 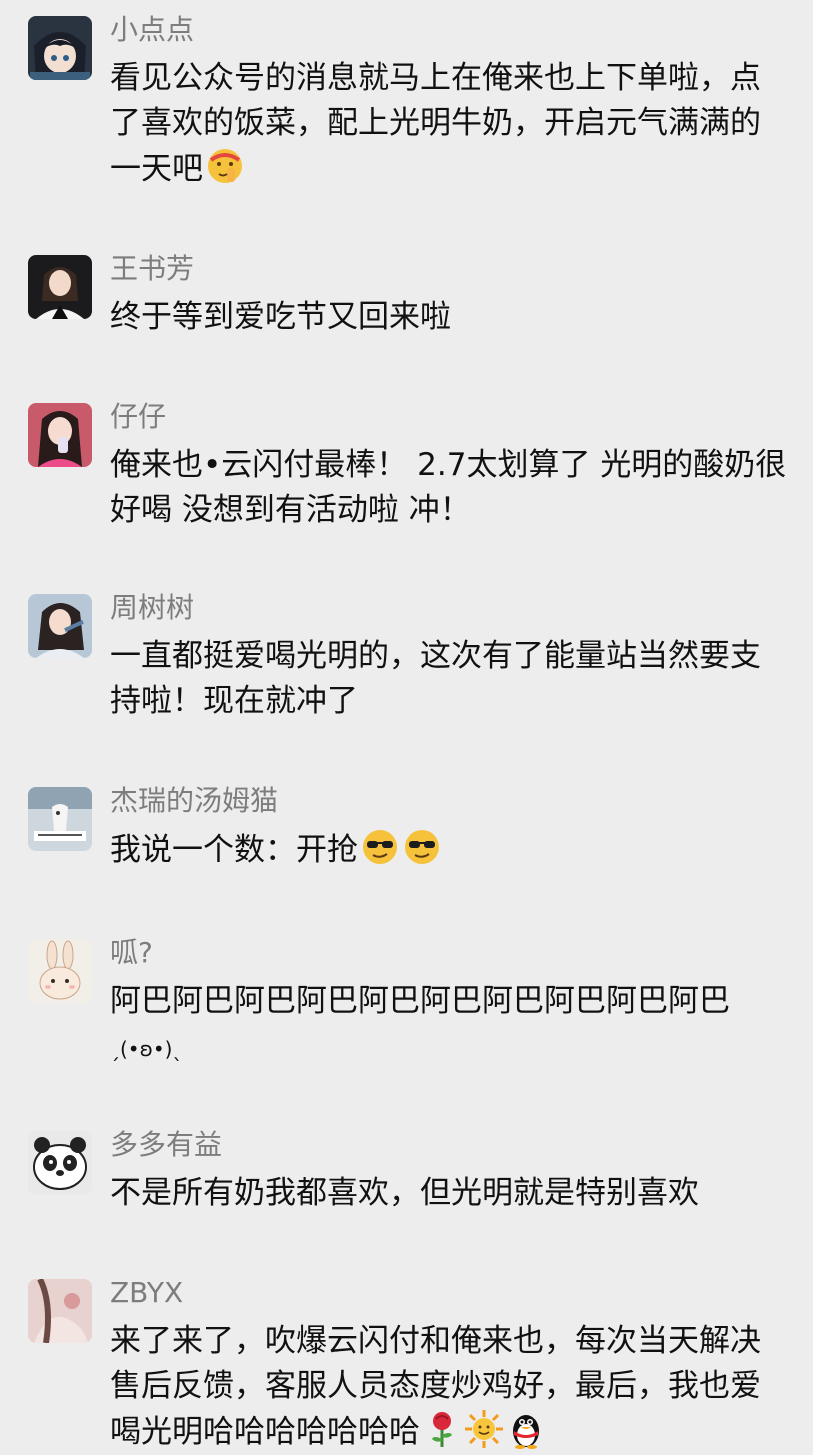 What do you see at coordinates (146, 1293) in the screenshot?
I see `commenter-name: ZBYX` at bounding box center [146, 1293].